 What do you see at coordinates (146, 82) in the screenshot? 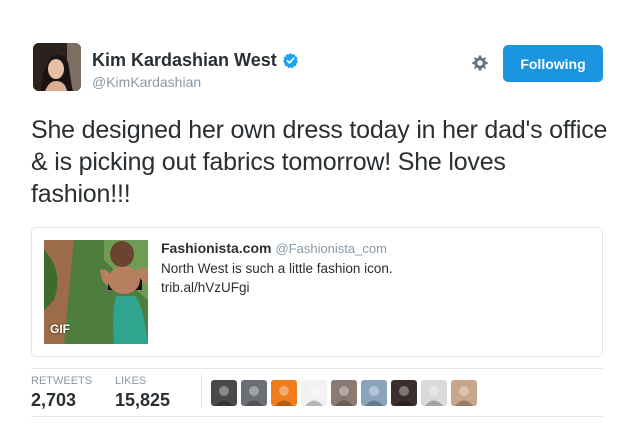
I see `author-handle: @KimKardashian` at bounding box center [146, 82].